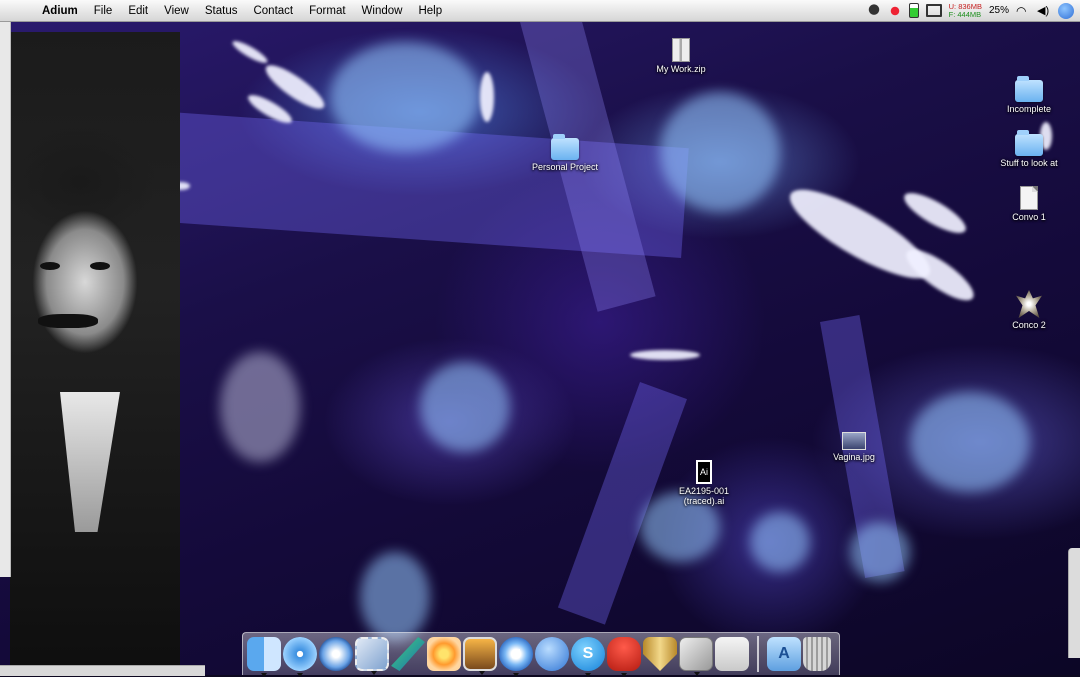 Image resolution: width=1080 pixels, height=677 pixels. Describe the element at coordinates (444, 654) in the screenshot. I see `flower-icon` at that location.